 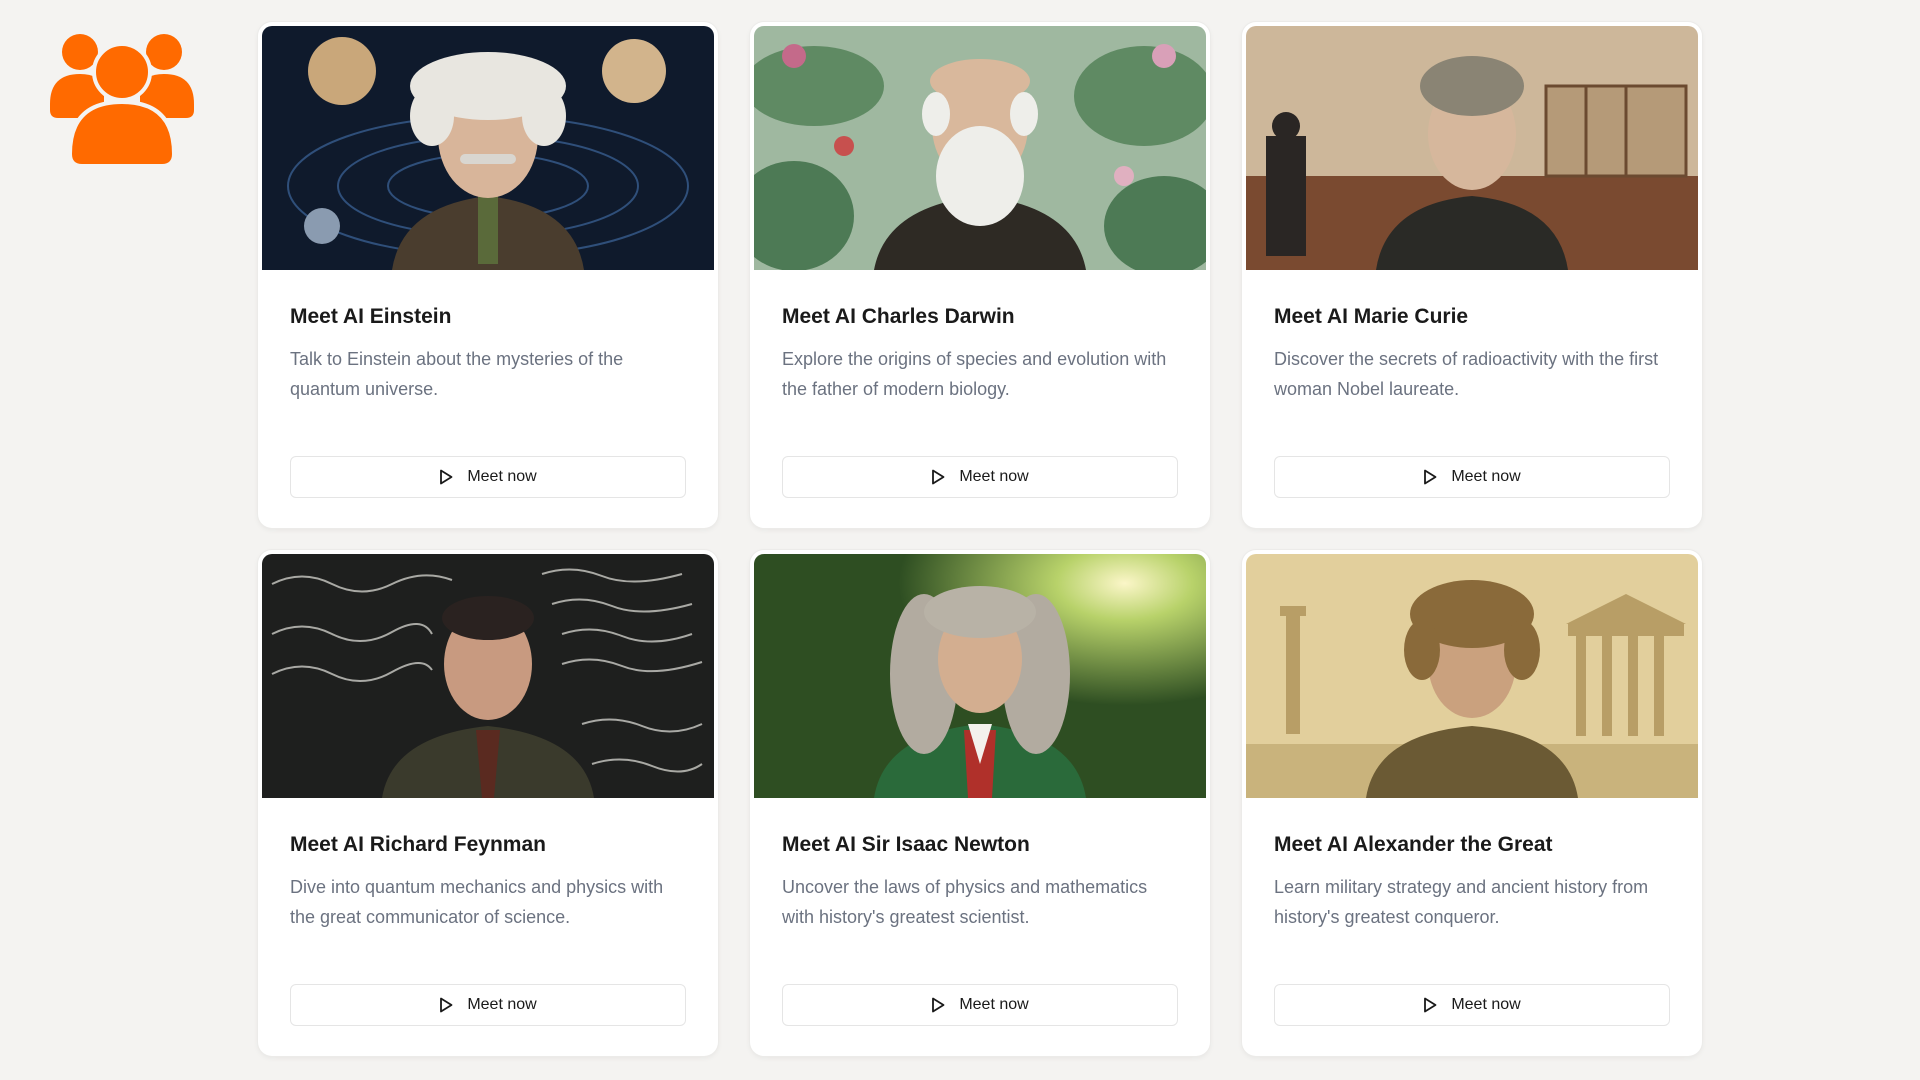 What do you see at coordinates (980, 148) in the screenshot?
I see `darwin-portrait` at bounding box center [980, 148].